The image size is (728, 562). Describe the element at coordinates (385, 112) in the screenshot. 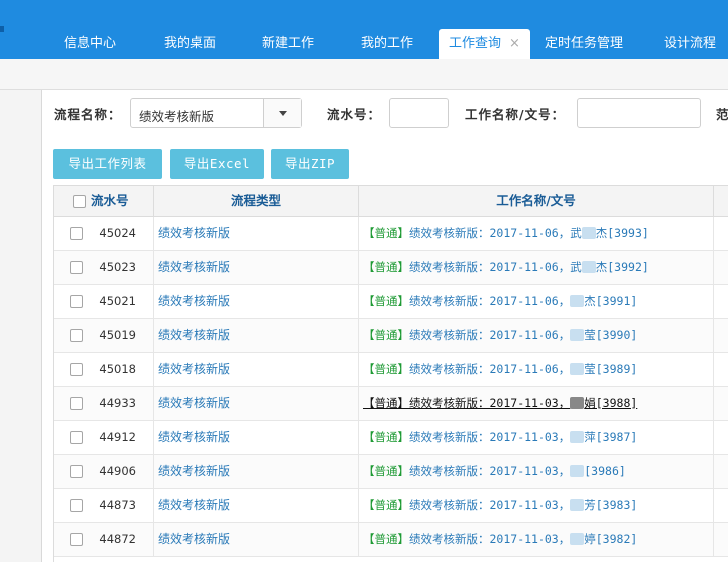

I see `search-filters: 流程名称： 绩效考核新版 流水号： 工作名称/文号： 范` at that location.